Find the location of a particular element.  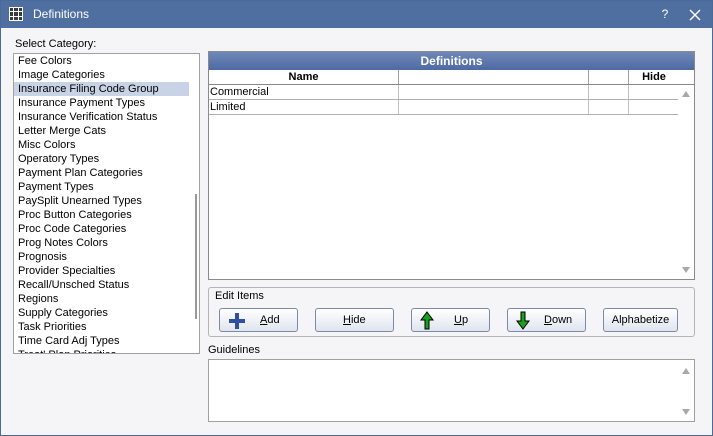

column-header-name: Name is located at coordinates (304, 77).